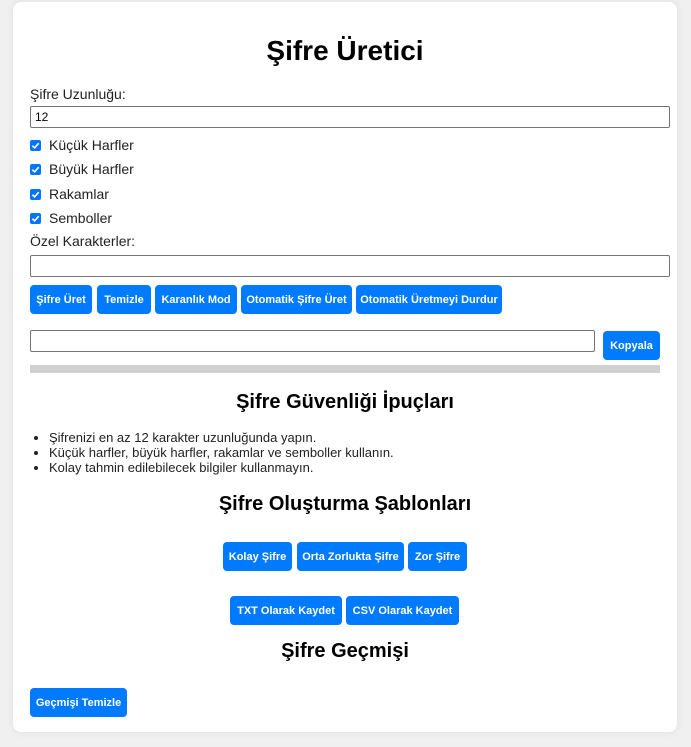 This screenshot has height=747, width=691. What do you see at coordinates (124, 299) in the screenshot?
I see `clear-button: Temizle` at bounding box center [124, 299].